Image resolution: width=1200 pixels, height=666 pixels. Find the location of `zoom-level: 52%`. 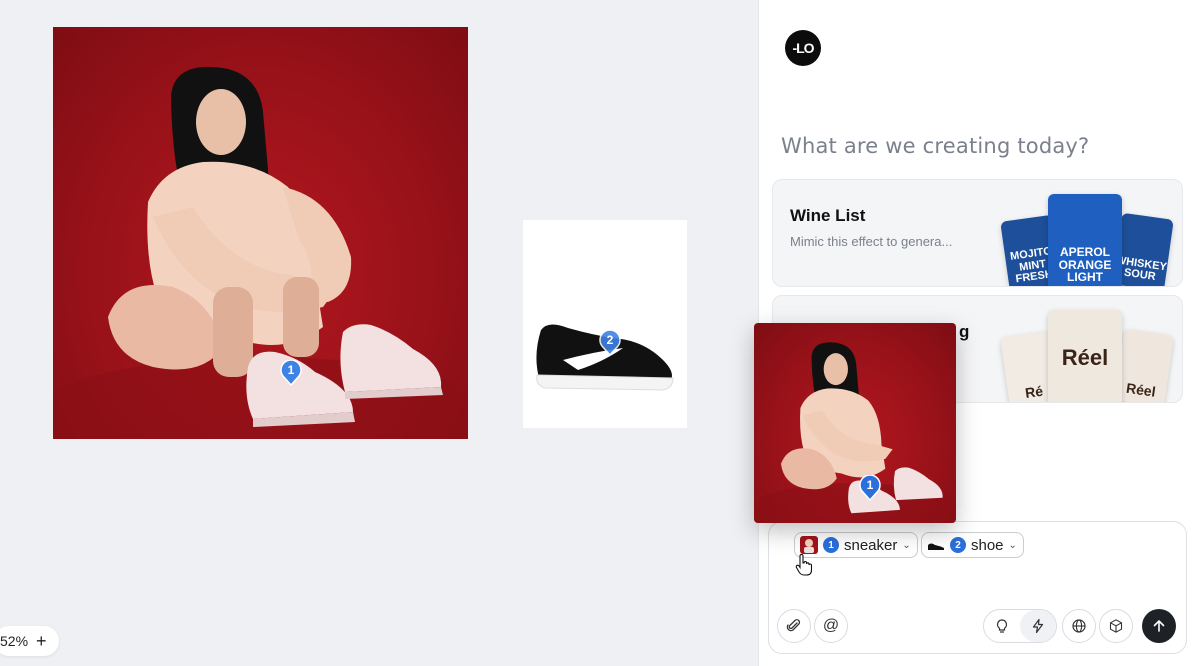

zoom-level: 52% is located at coordinates (14, 641).